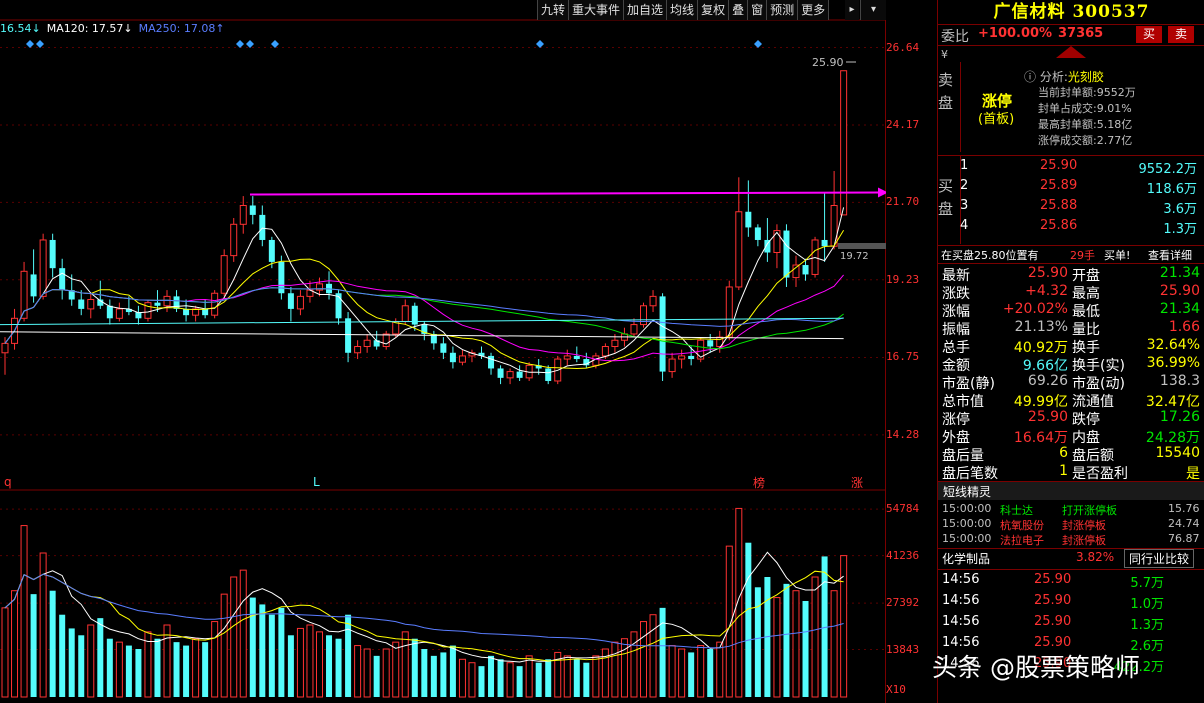 The image size is (1204, 703). I want to click on bid-row: 3 25.88 3.6万, so click(1082, 207).